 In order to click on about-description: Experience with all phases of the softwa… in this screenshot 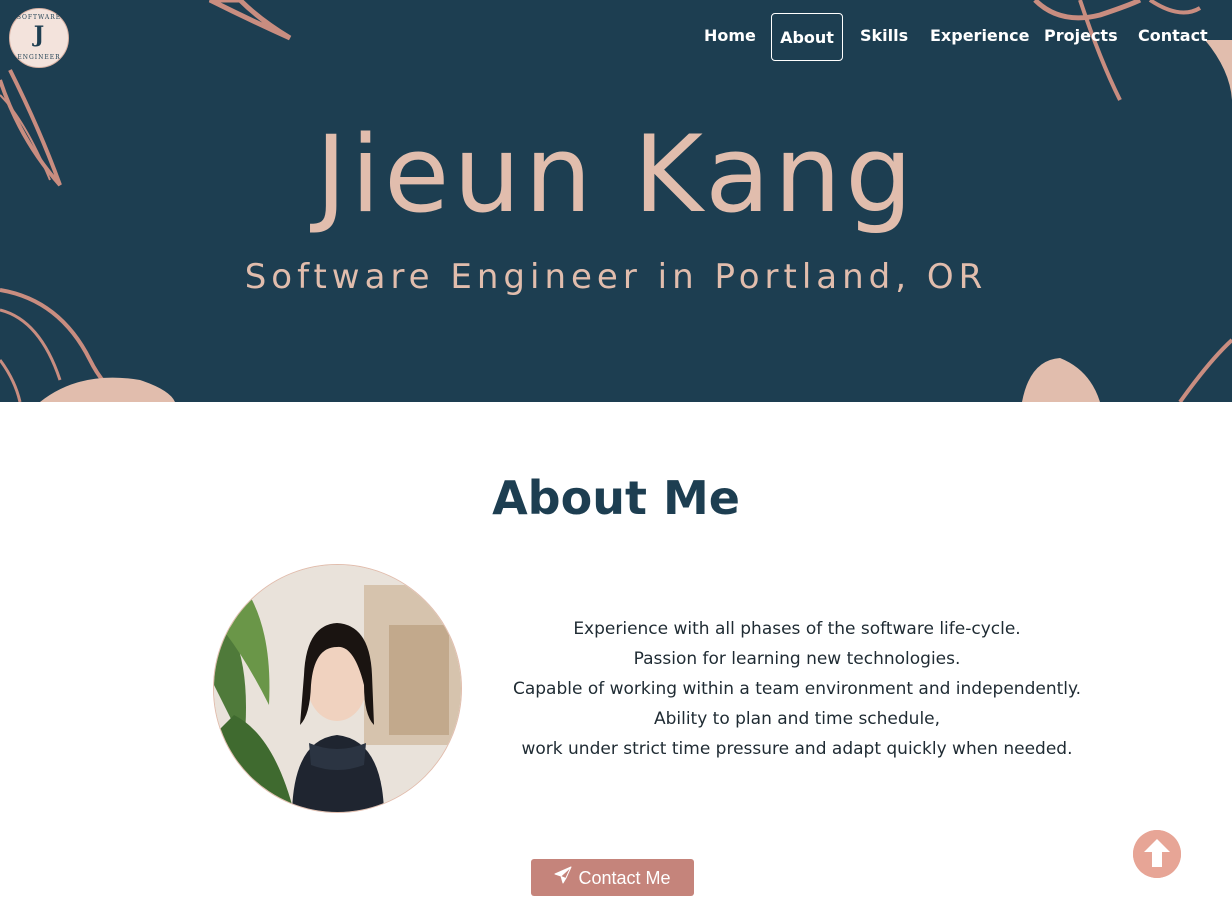, I will do `click(797, 689)`.